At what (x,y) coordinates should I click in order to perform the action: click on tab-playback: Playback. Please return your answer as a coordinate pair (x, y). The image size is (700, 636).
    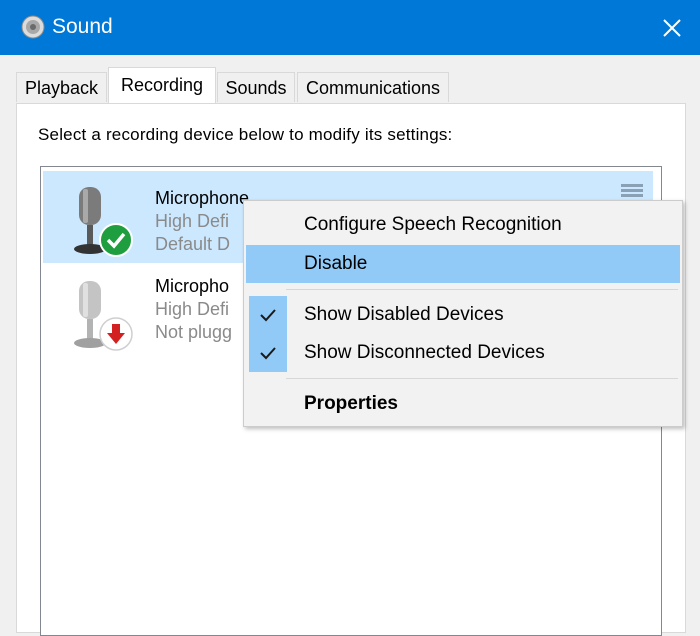
    Looking at the image, I should click on (61, 87).